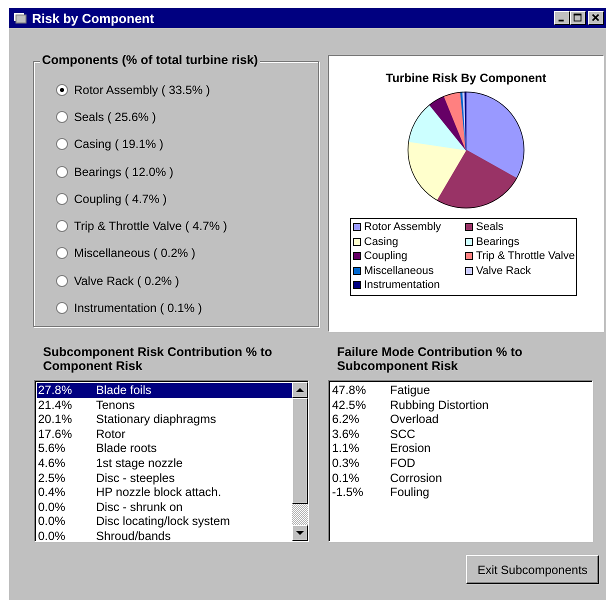 The height and width of the screenshot is (600, 606). What do you see at coordinates (399, 271) in the screenshot?
I see `legend-label: Miscellaneous` at bounding box center [399, 271].